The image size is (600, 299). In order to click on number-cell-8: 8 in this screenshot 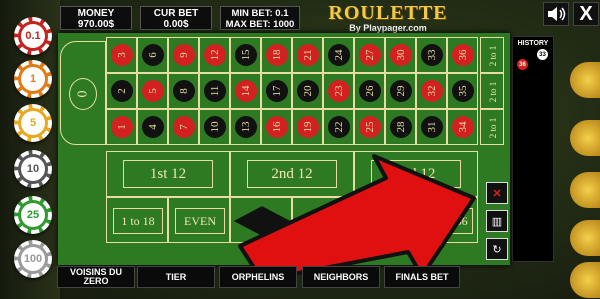, I will do `click(183, 91)`.